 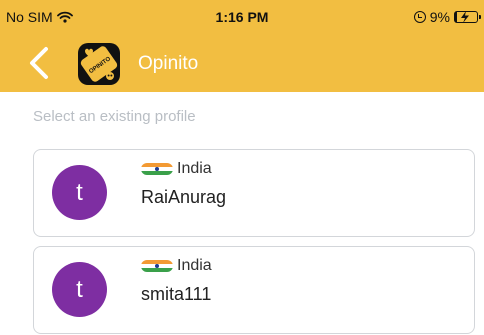 I want to click on status-bar: No SIM 1:16 PM 9%, so click(x=242, y=17).